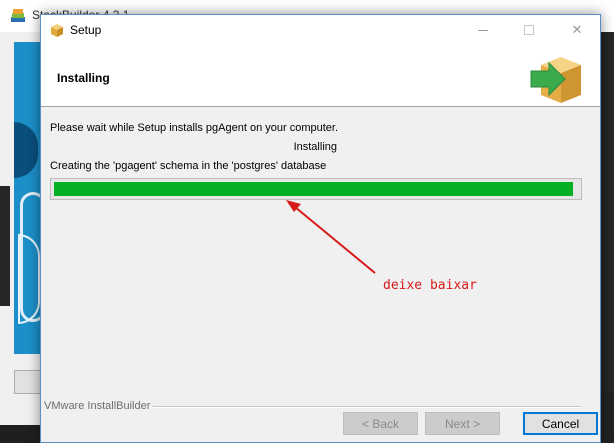 The width and height of the screenshot is (614, 443). I want to click on desktop-corner, so click(20, 434).